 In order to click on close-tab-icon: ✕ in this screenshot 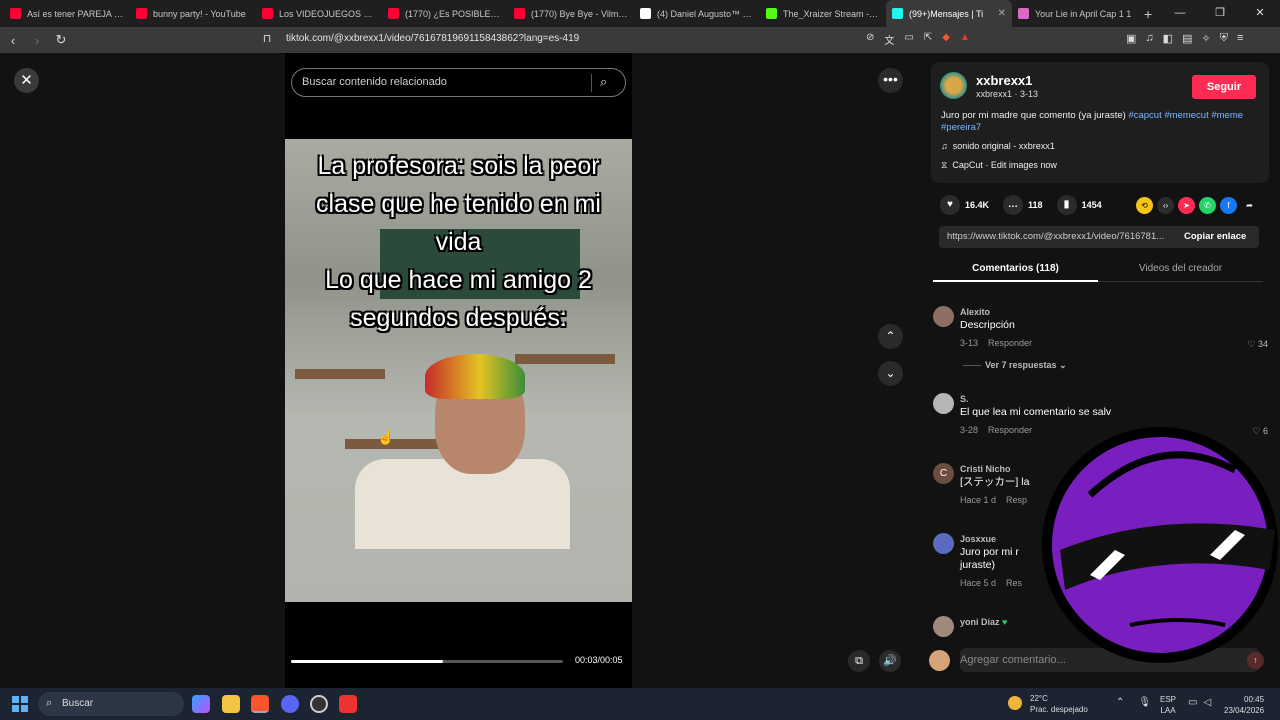, I will do `click(1002, 13)`.